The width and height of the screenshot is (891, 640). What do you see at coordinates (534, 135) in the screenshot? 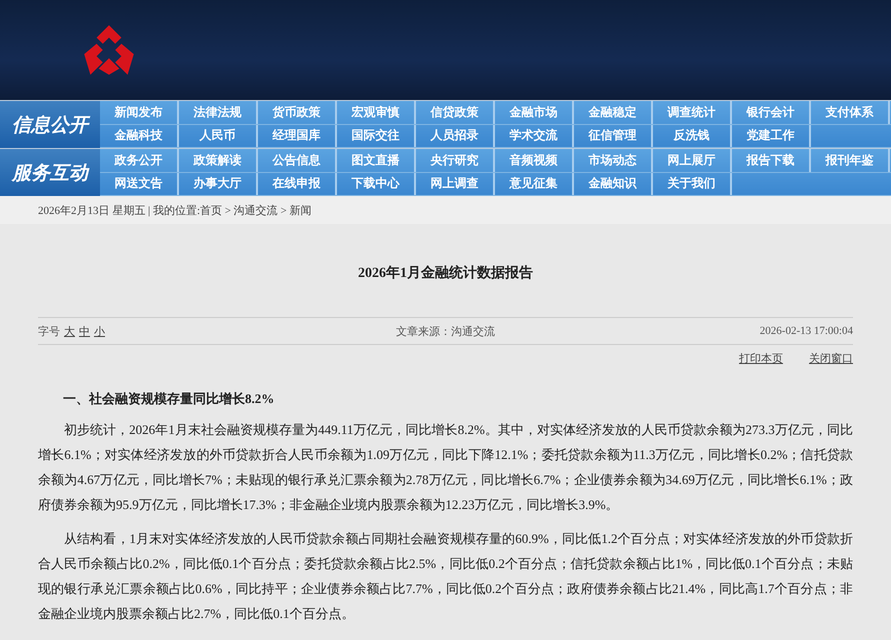
I see `nav-link: 学术交流` at bounding box center [534, 135].